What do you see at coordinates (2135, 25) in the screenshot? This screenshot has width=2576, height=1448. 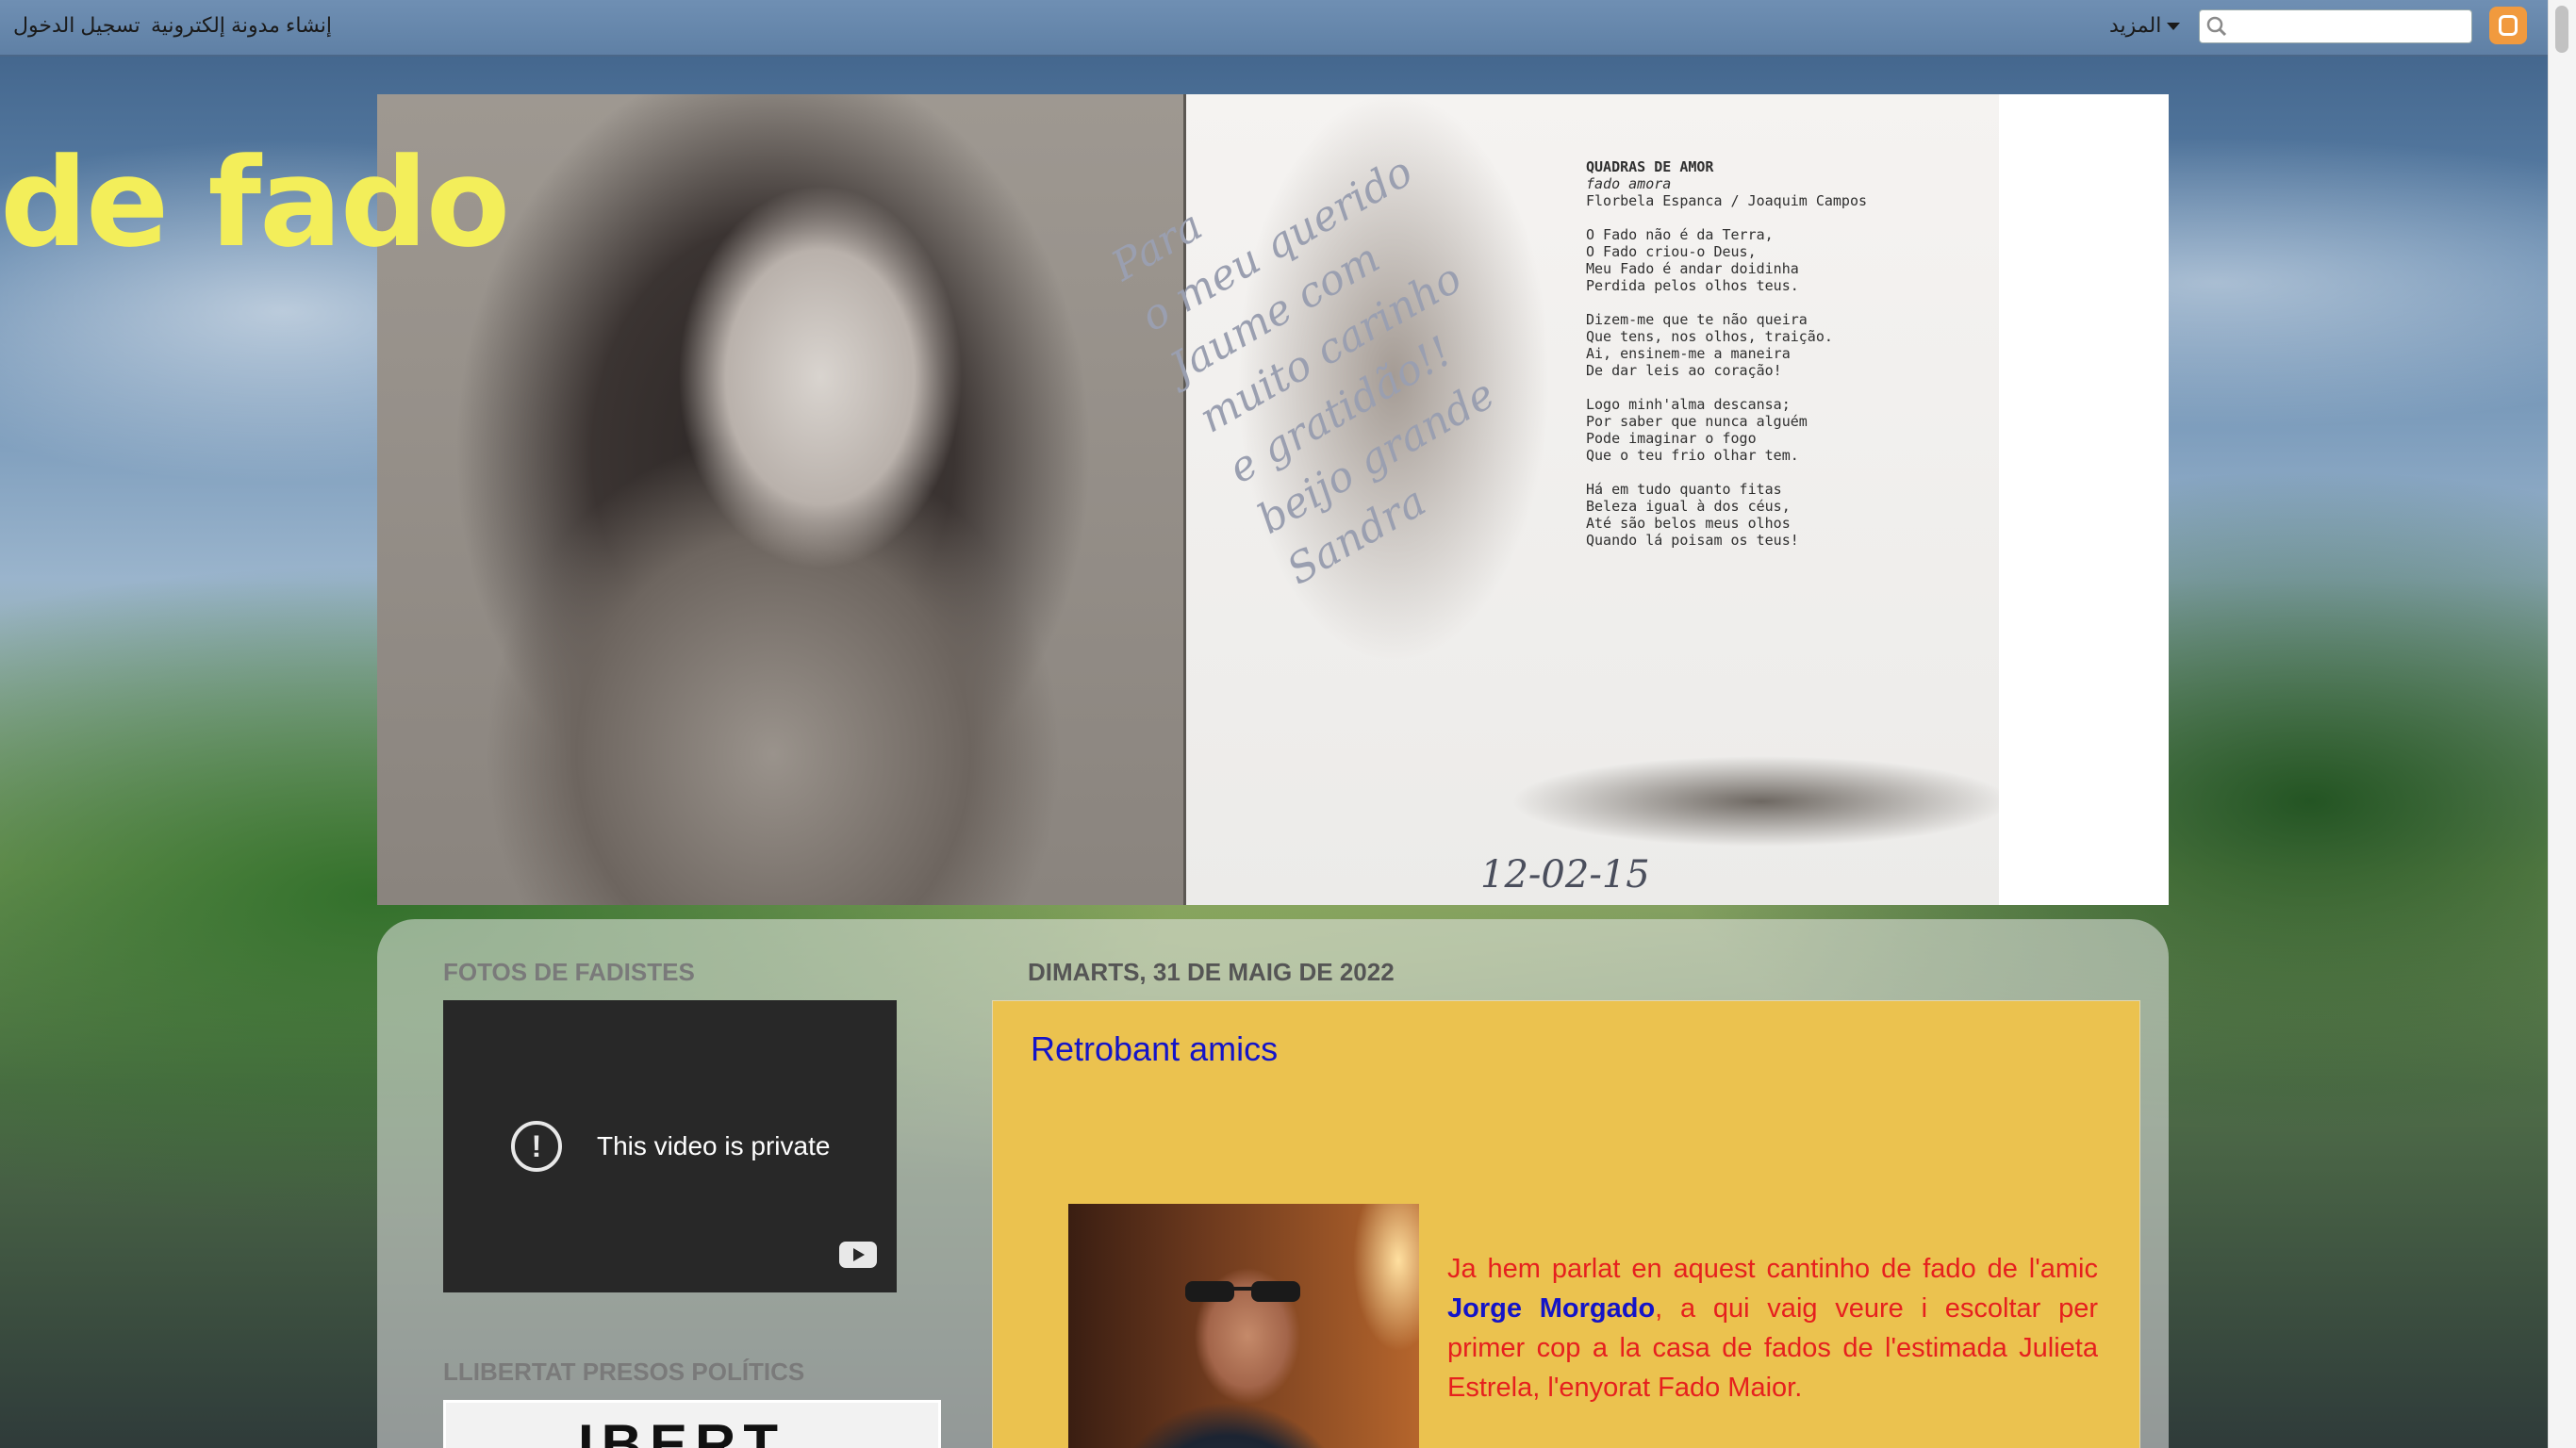 I see `more-menu-label: المزيد` at bounding box center [2135, 25].